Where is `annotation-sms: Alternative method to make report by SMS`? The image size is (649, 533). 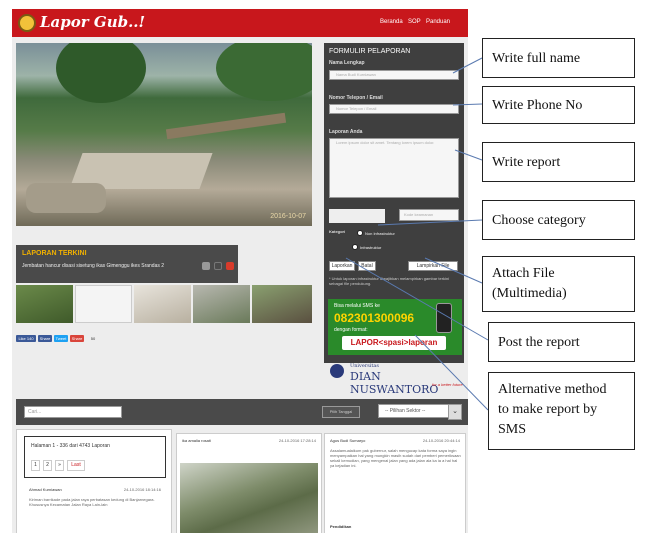
annotation-sms: Alternative method to make report by SMS is located at coordinates (561, 411).